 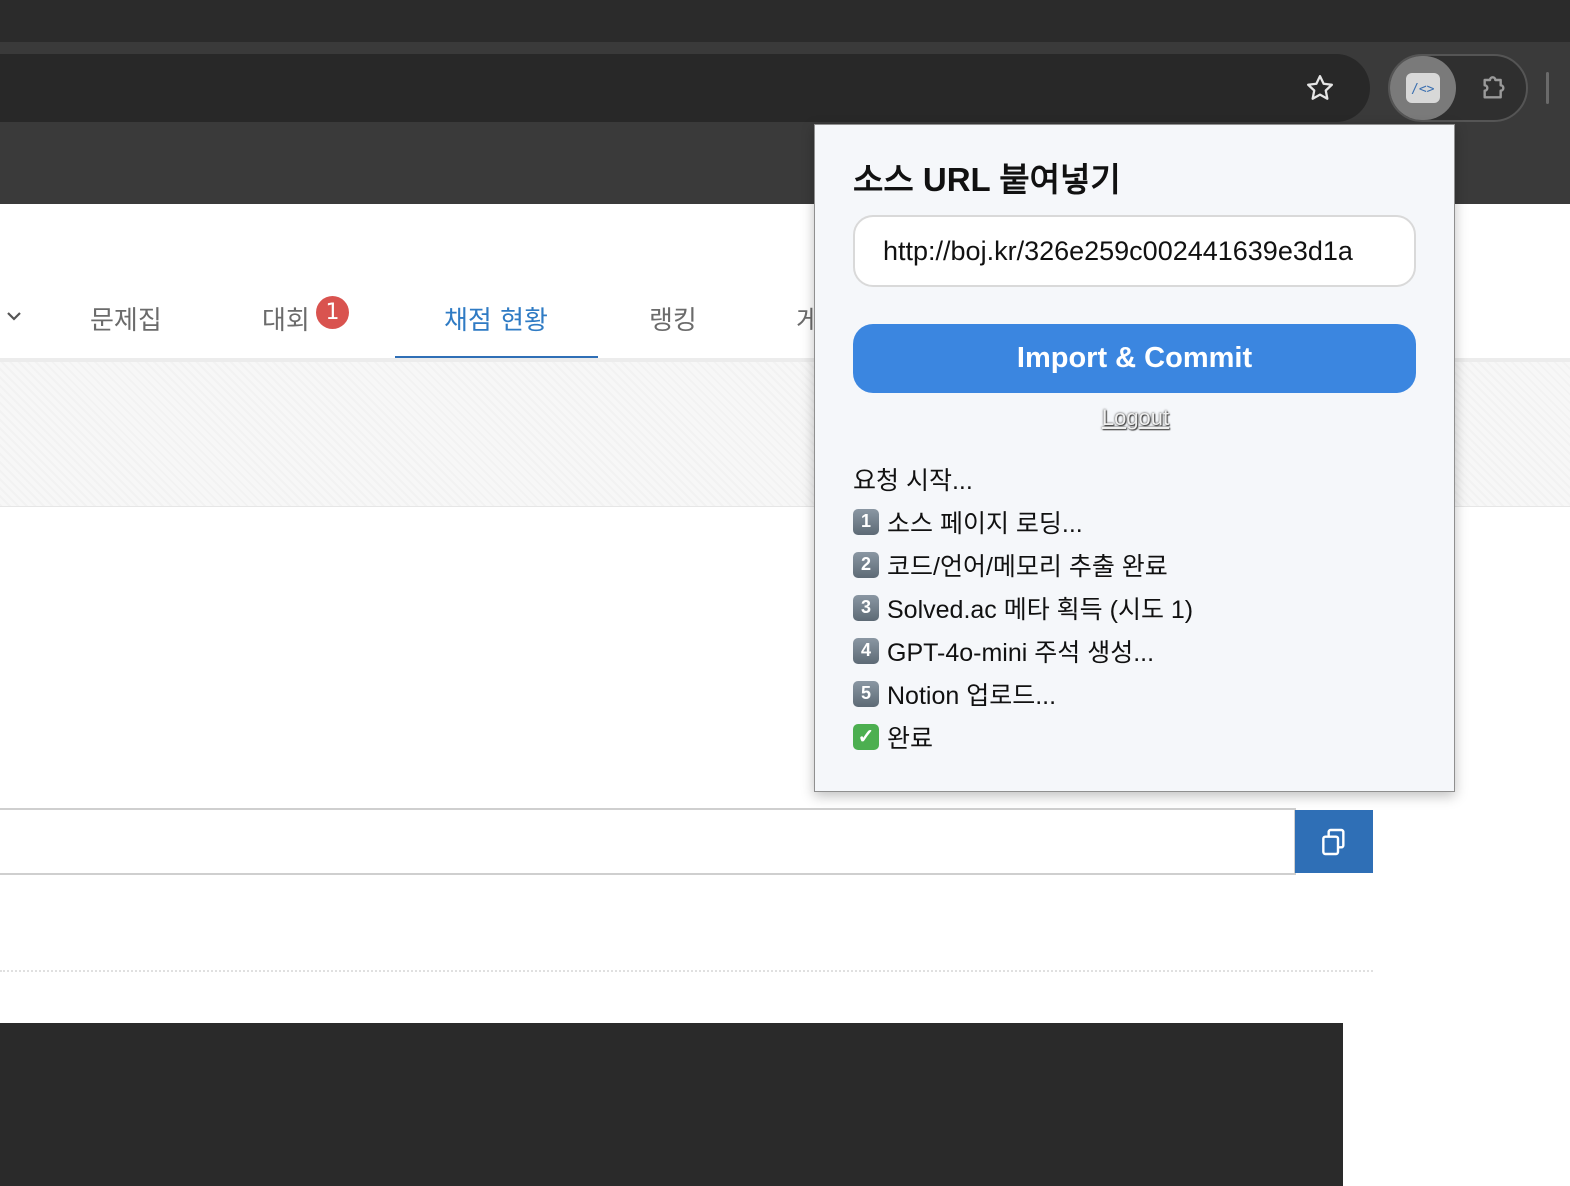 What do you see at coordinates (866, 607) in the screenshot?
I see `keycap-3-icon: 3` at bounding box center [866, 607].